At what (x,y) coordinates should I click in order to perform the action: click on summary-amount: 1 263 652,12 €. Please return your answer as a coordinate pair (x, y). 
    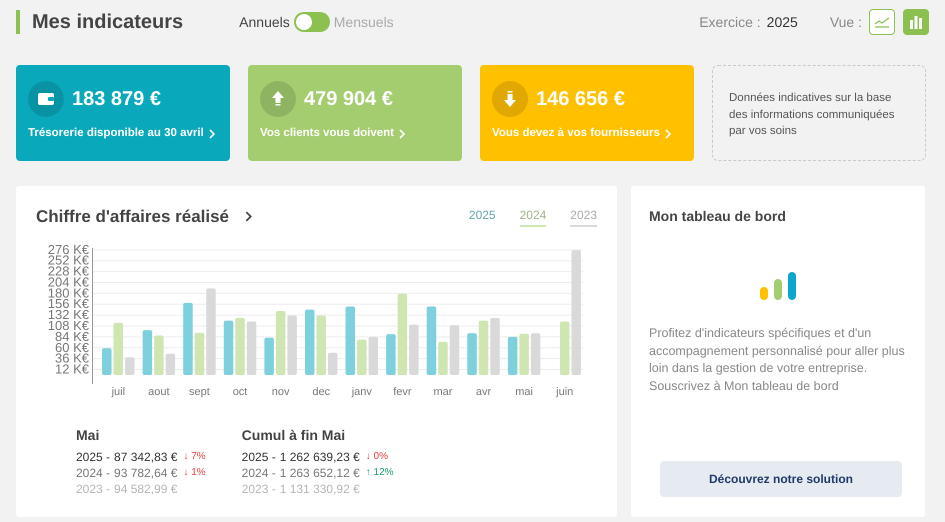
    Looking at the image, I should click on (320, 472).